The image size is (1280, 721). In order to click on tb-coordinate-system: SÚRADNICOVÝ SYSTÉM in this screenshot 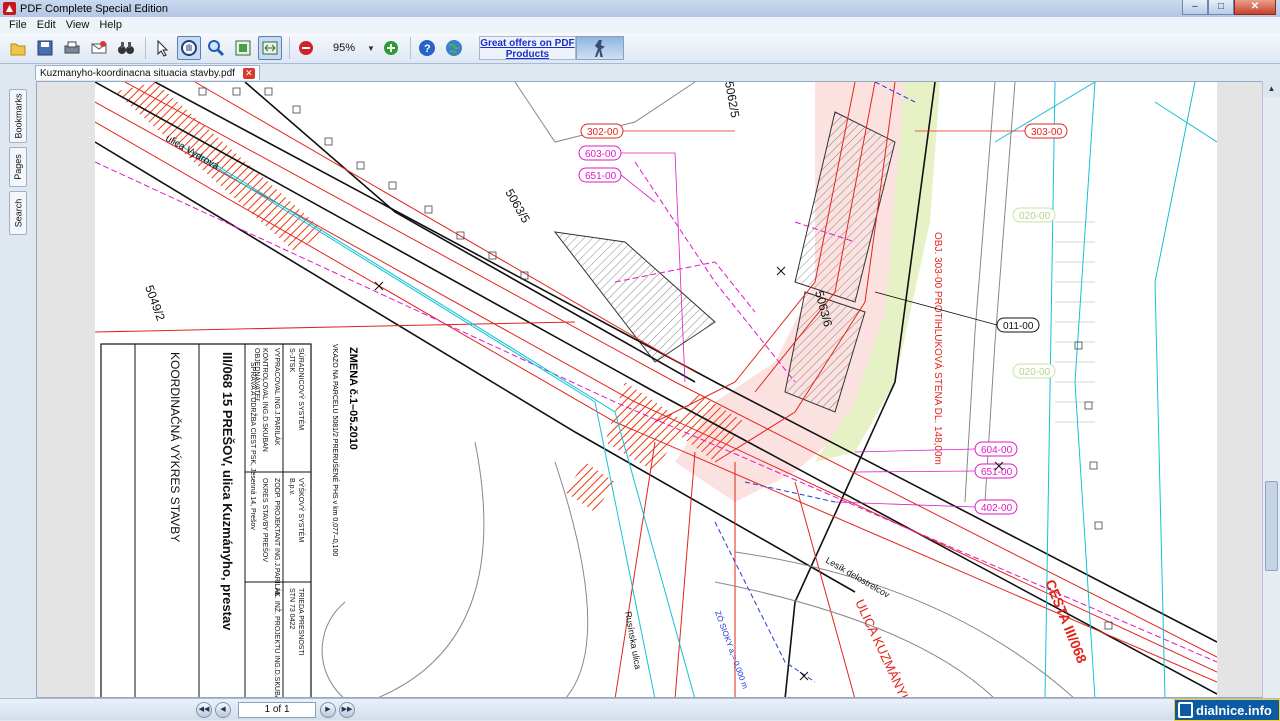, I will do `click(301, 389)`.